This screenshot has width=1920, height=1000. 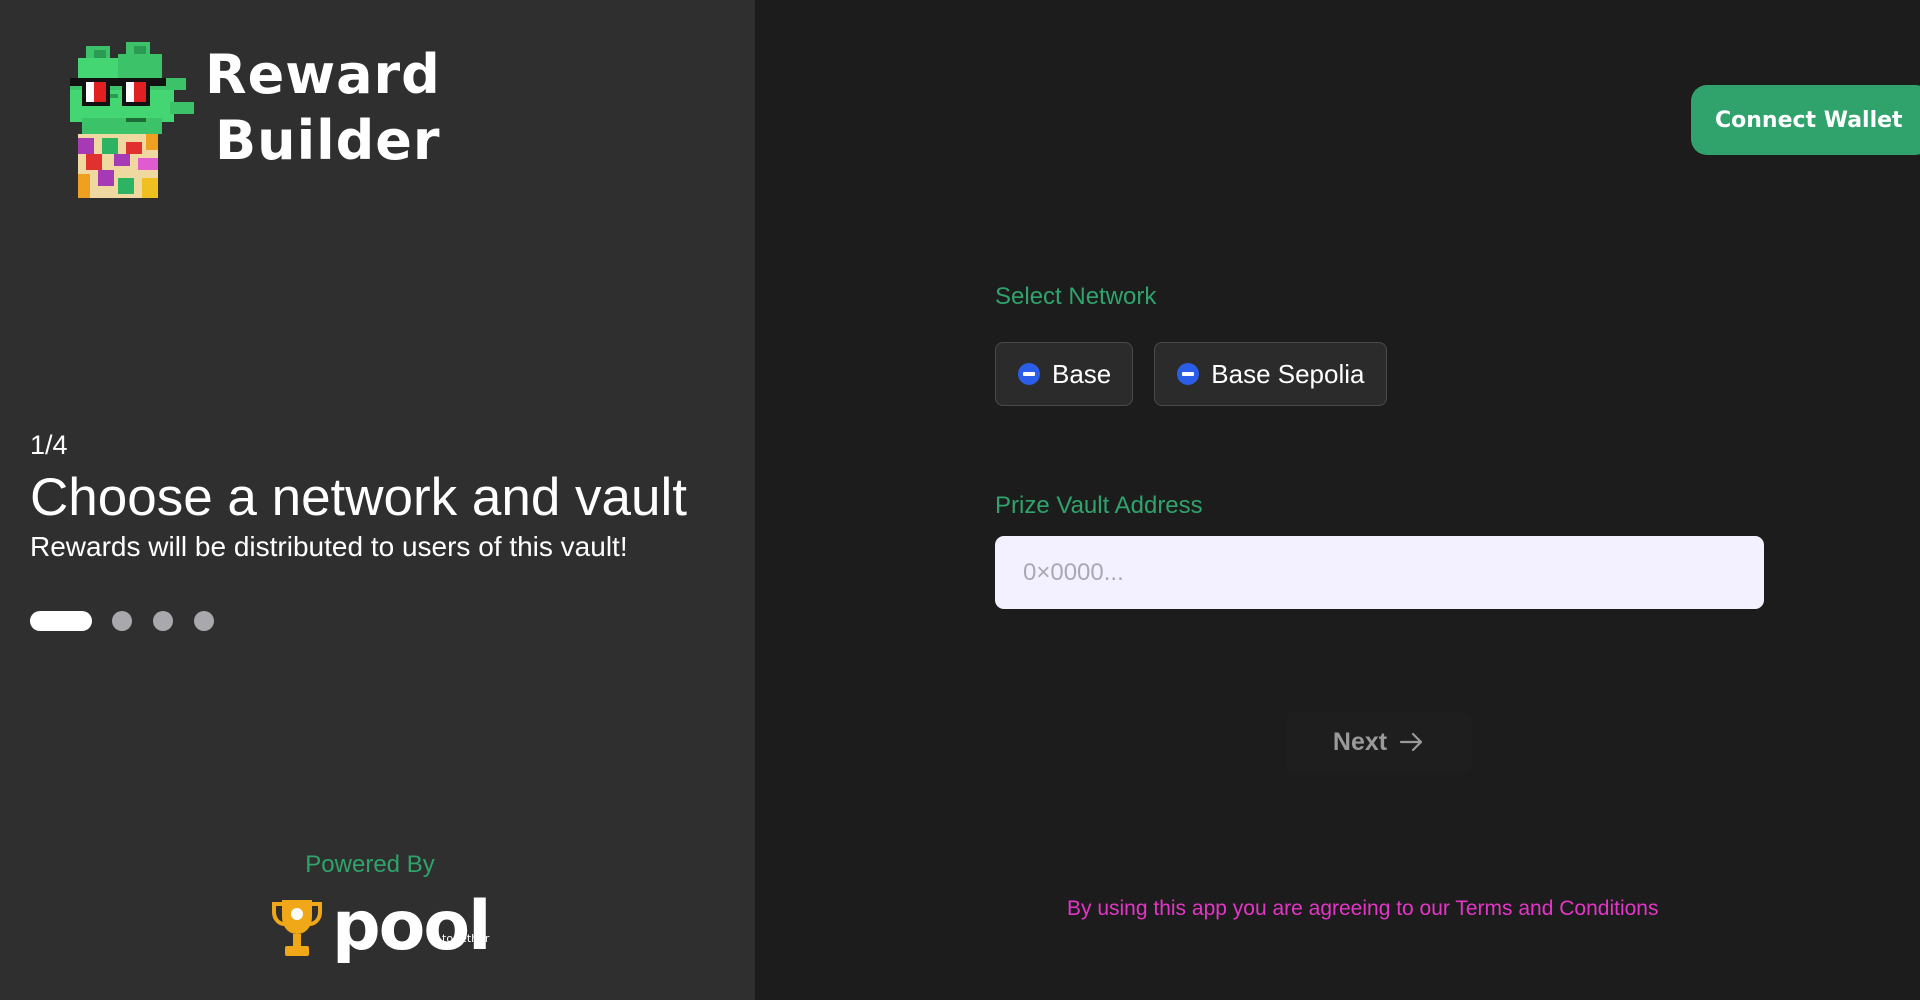 I want to click on next-button: Next, so click(x=1379, y=742).